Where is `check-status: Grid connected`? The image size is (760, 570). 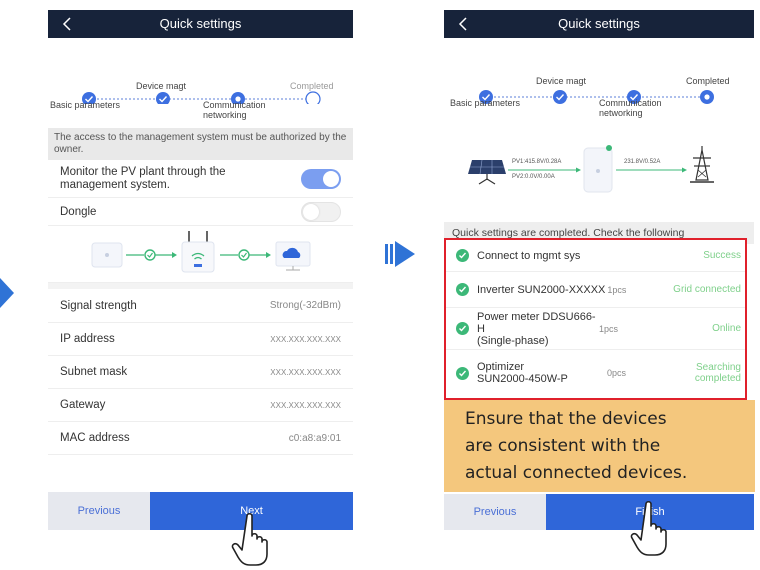
check-status: Grid connected is located at coordinates (707, 289).